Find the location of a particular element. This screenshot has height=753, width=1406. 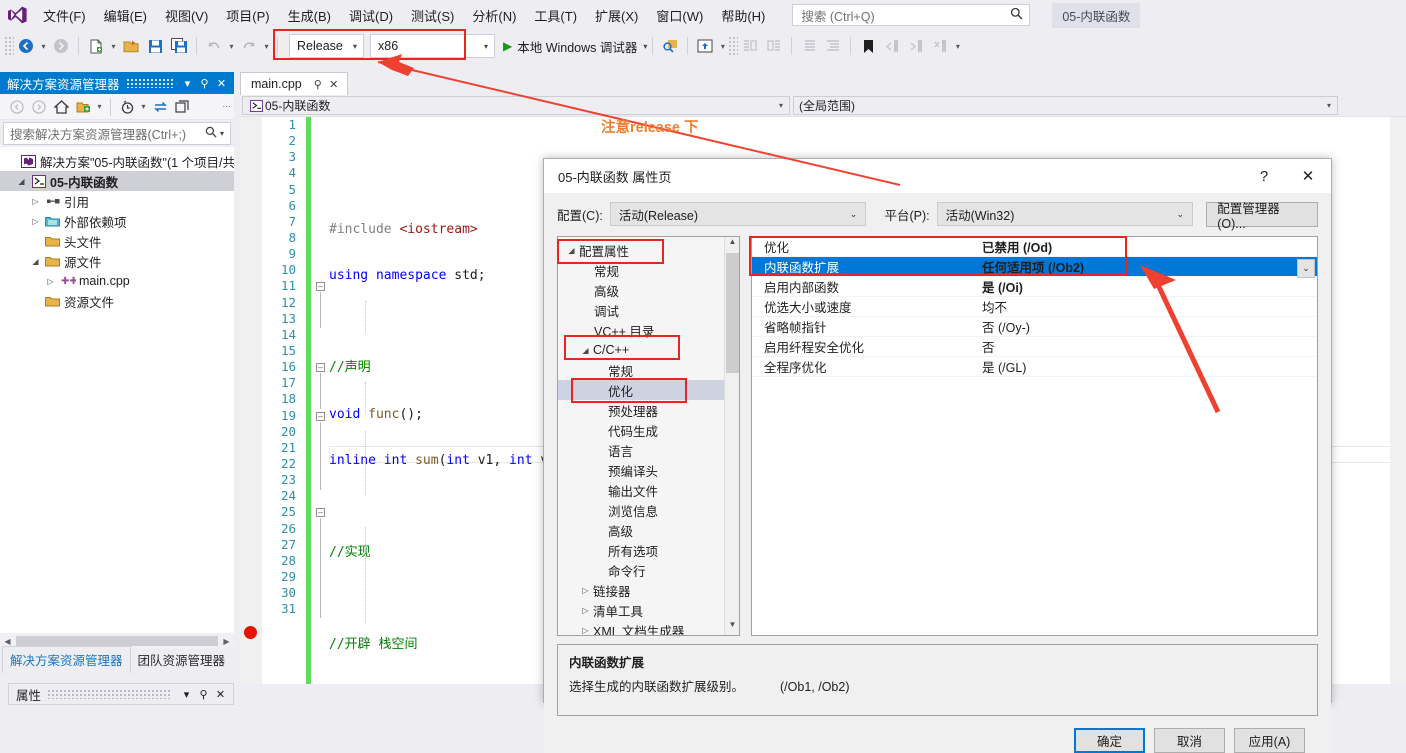

dlg-tree-item-advanced: 高级 is located at coordinates (641, 290).